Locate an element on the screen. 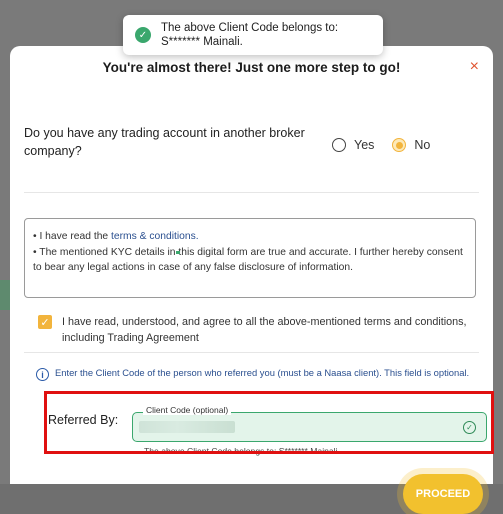  referred-by-label: Referred By: is located at coordinates (83, 420).